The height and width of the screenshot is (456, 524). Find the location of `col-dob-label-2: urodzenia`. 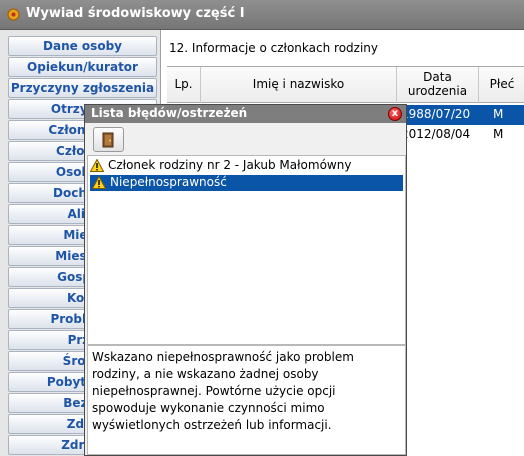

col-dob-label-2: urodzenia is located at coordinates (437, 91).